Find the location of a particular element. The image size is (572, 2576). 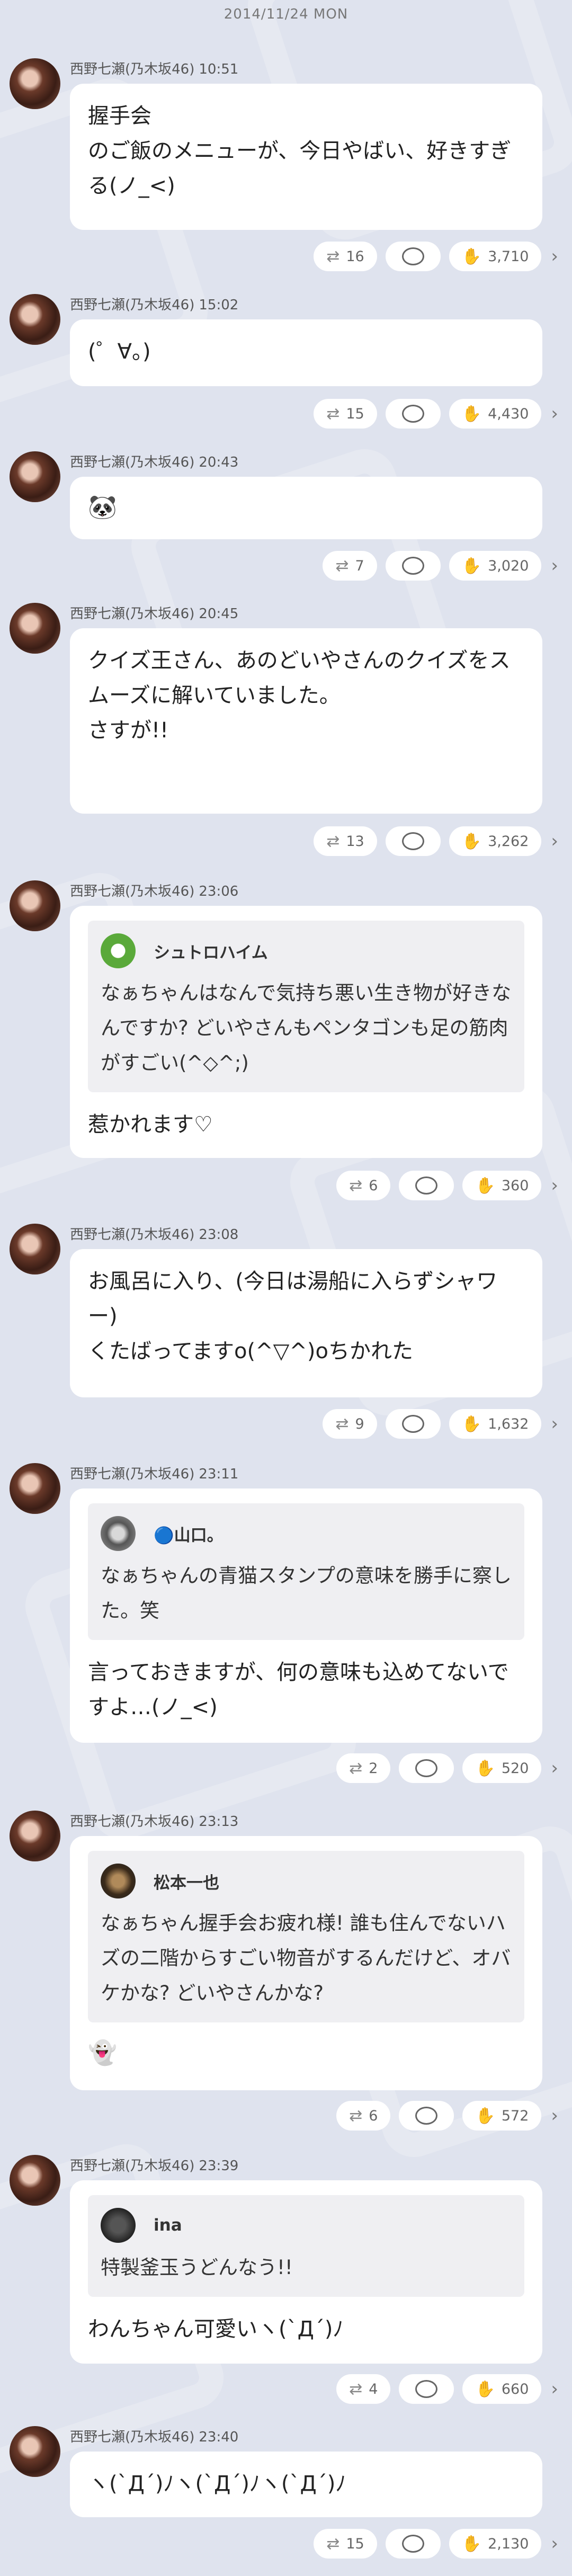

like-count: 572 is located at coordinates (515, 2115).